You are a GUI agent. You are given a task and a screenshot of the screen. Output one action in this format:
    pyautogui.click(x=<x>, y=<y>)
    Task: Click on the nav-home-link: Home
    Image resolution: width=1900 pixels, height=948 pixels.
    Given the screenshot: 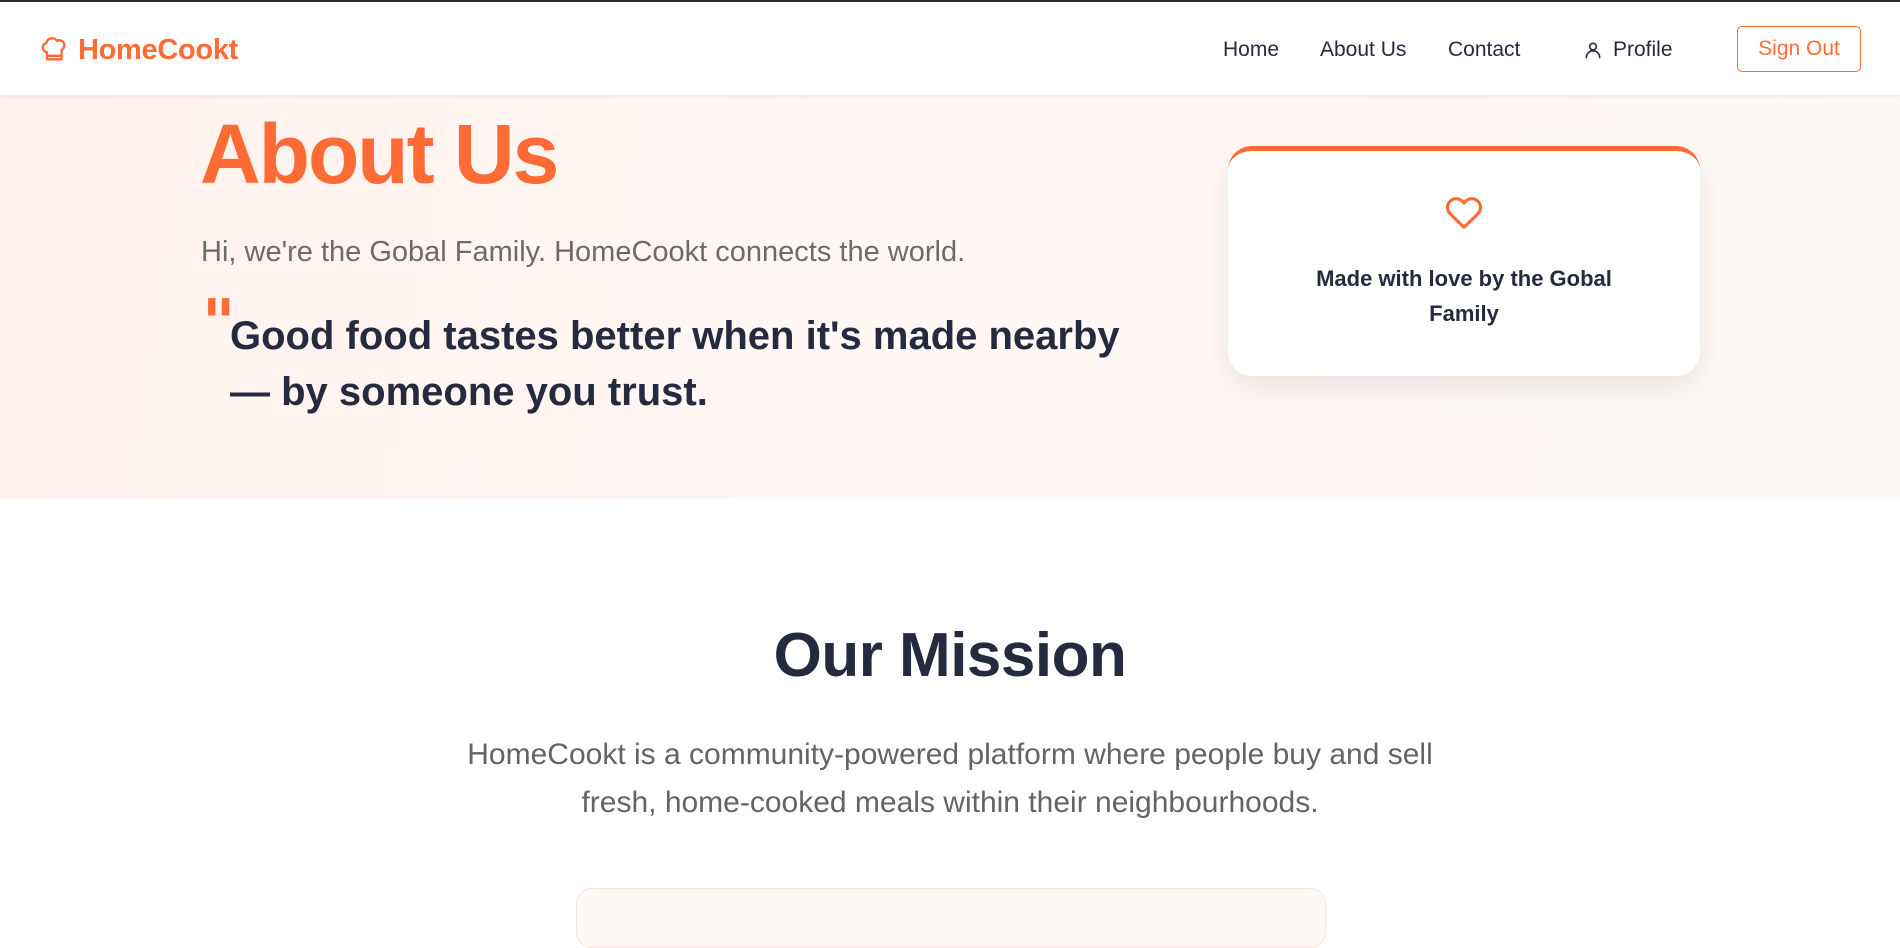 What is the action you would take?
    pyautogui.click(x=1251, y=50)
    